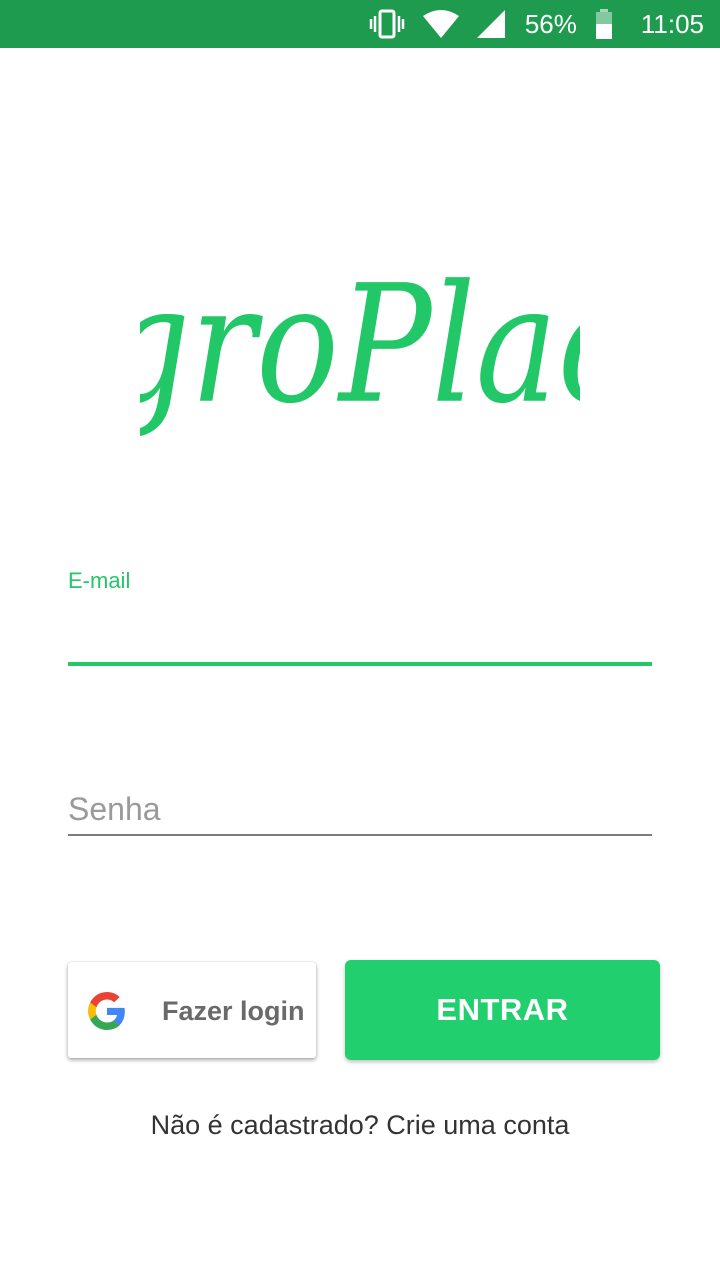  What do you see at coordinates (360, 636) in the screenshot?
I see `email-field` at bounding box center [360, 636].